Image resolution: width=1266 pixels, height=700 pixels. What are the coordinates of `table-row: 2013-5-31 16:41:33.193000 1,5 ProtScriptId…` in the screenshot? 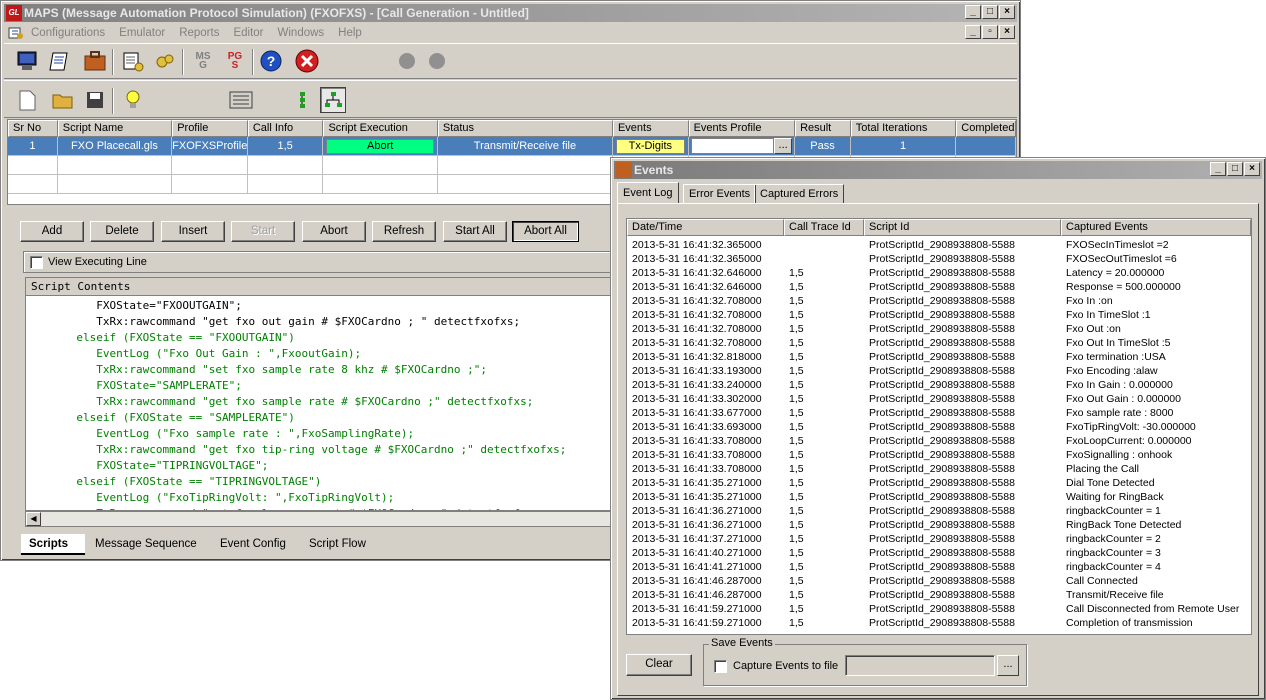 It's located at (939, 371).